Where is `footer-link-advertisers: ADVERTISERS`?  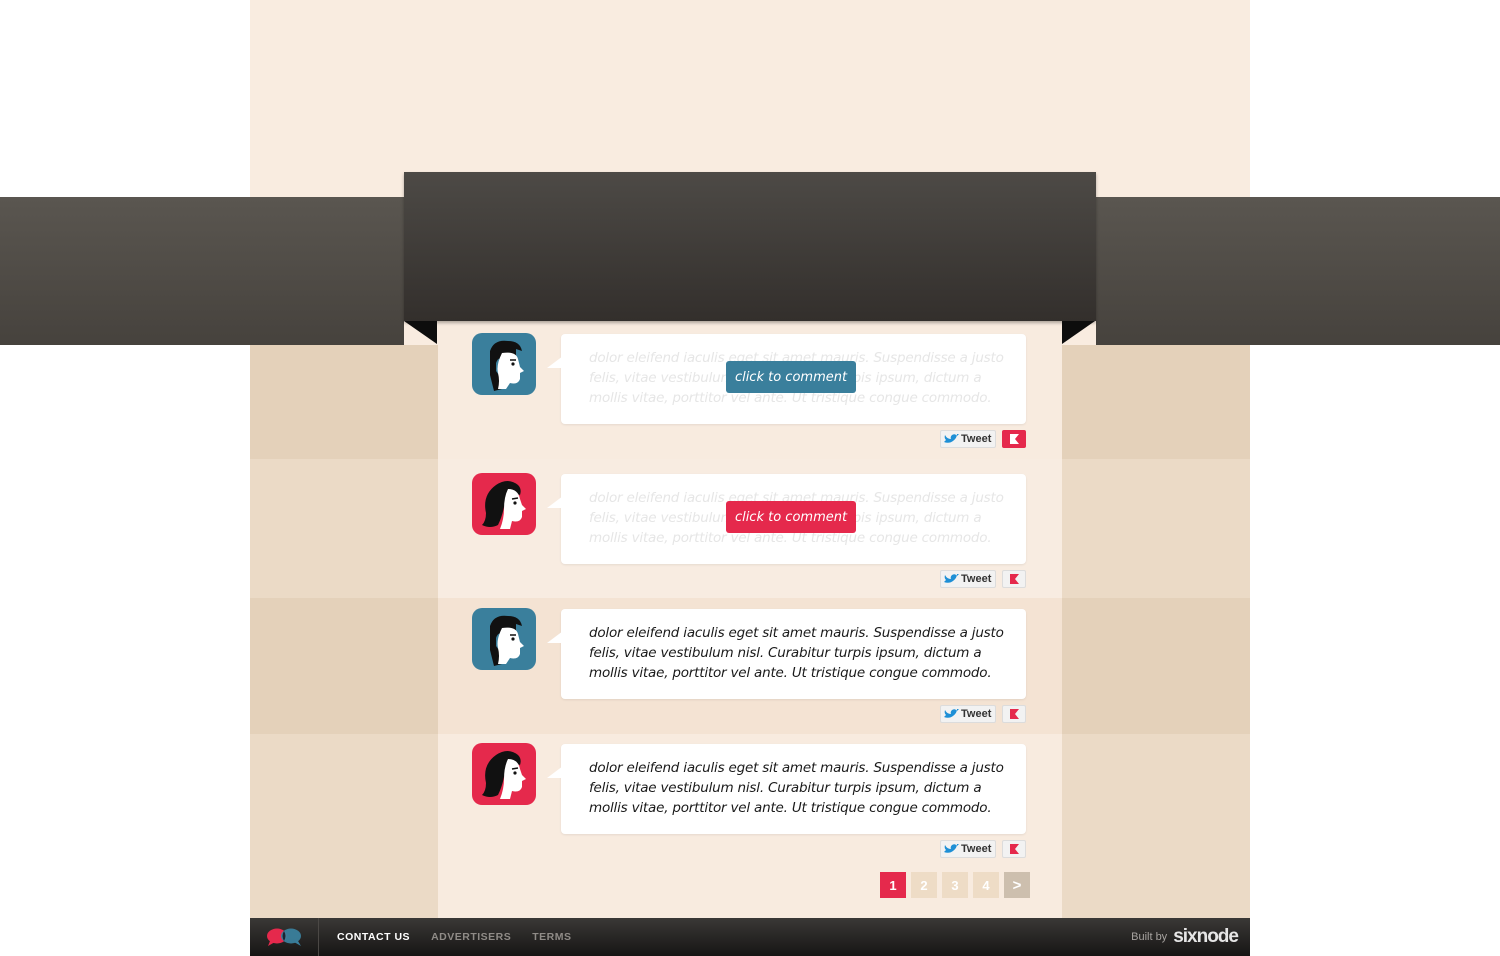 footer-link-advertisers: ADVERTISERS is located at coordinates (471, 937).